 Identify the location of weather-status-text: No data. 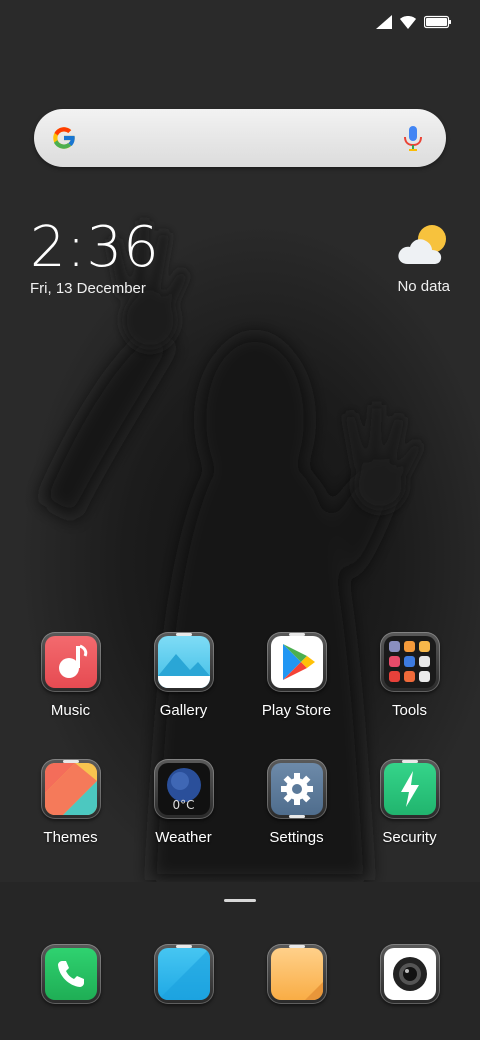
(423, 286).